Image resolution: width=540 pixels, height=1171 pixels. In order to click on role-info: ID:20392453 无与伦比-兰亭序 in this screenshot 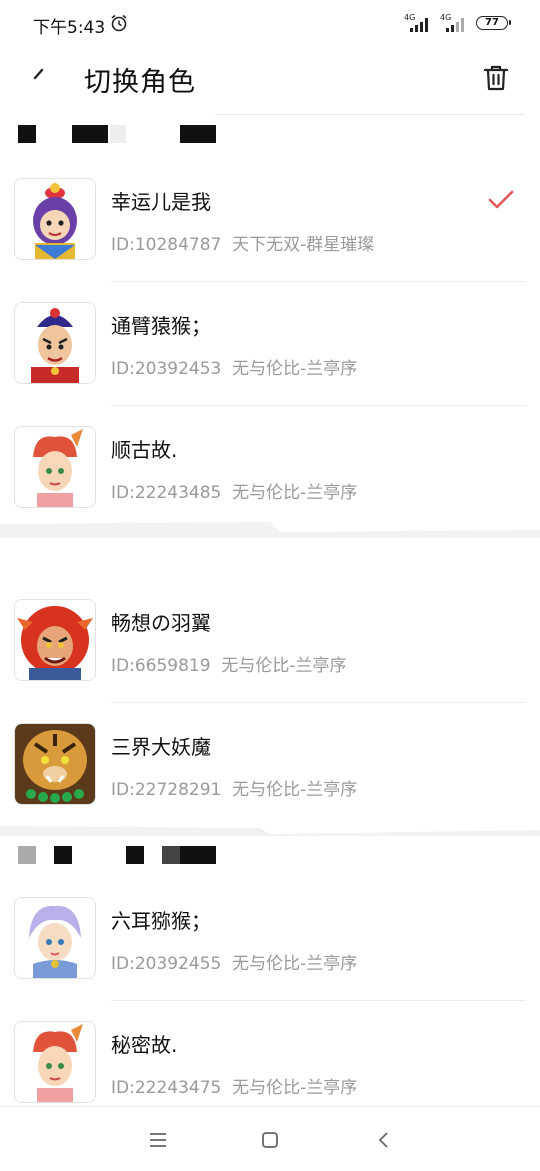, I will do `click(234, 369)`.